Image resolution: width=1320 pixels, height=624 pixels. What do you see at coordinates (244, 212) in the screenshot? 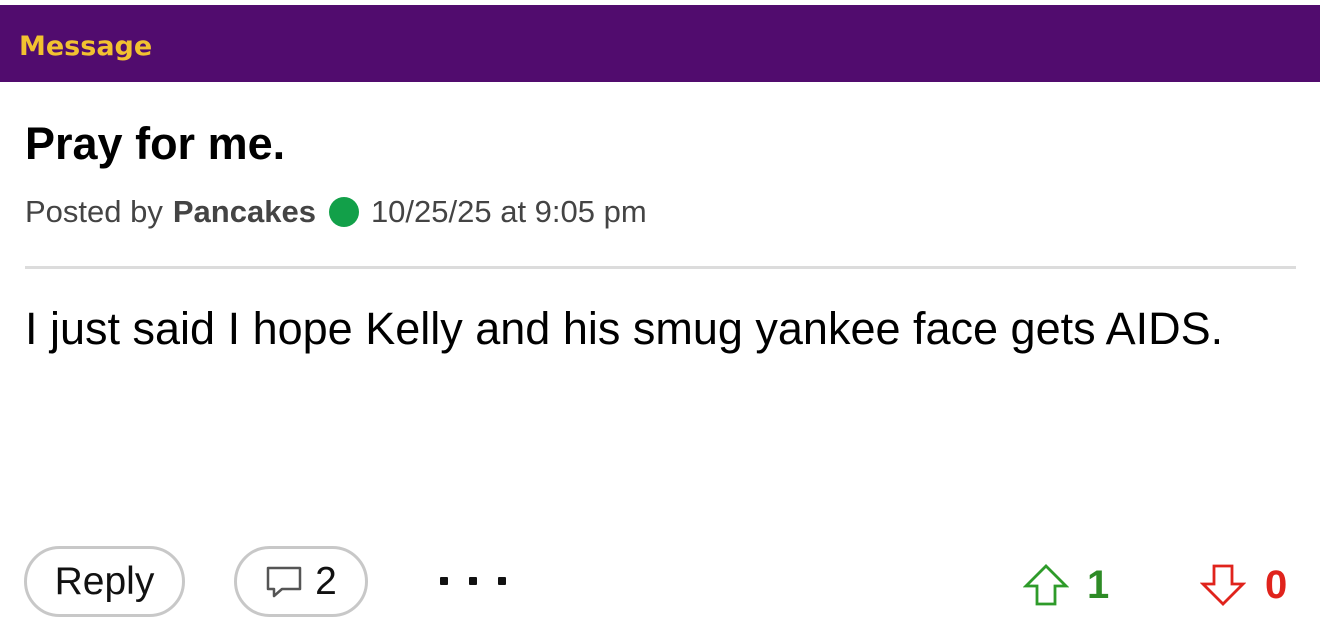
I see `author-link: Pancakes` at bounding box center [244, 212].